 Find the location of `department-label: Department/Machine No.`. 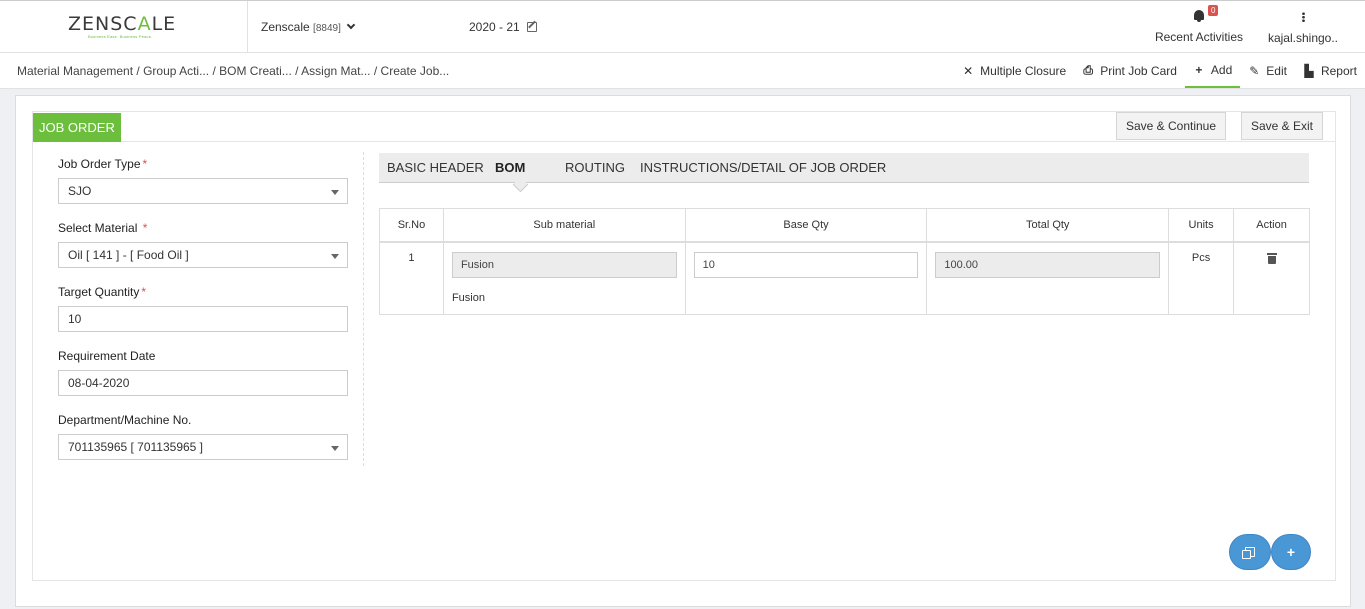

department-label: Department/Machine No. is located at coordinates (125, 420).